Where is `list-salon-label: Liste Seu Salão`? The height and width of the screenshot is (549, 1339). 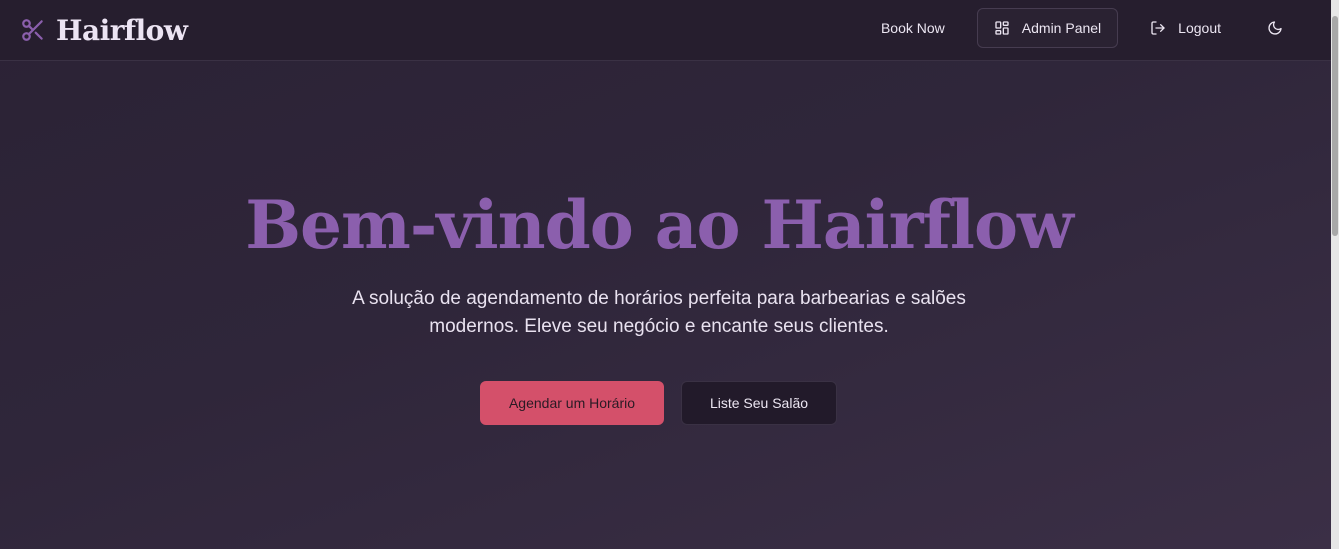
list-salon-label: Liste Seu Salão is located at coordinates (759, 403).